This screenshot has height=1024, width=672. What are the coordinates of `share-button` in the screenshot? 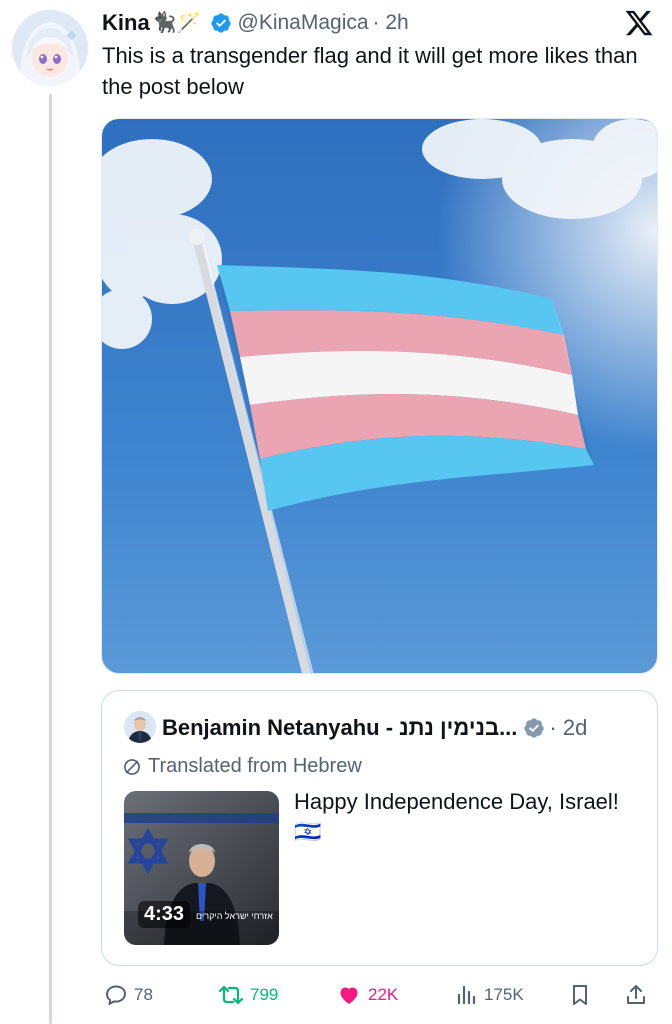 It's located at (639, 995).